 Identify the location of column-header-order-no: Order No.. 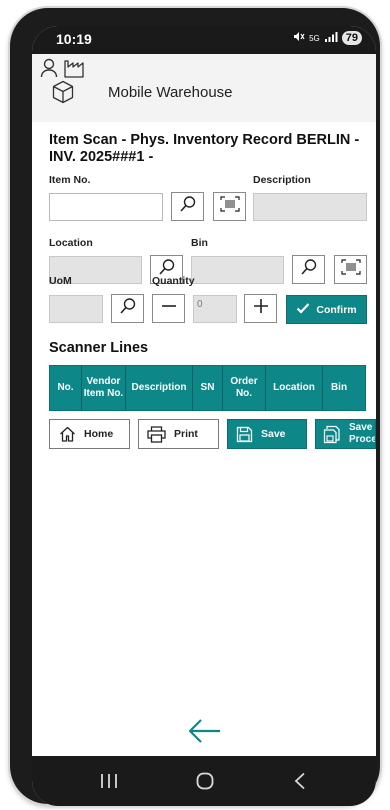
(244, 388).